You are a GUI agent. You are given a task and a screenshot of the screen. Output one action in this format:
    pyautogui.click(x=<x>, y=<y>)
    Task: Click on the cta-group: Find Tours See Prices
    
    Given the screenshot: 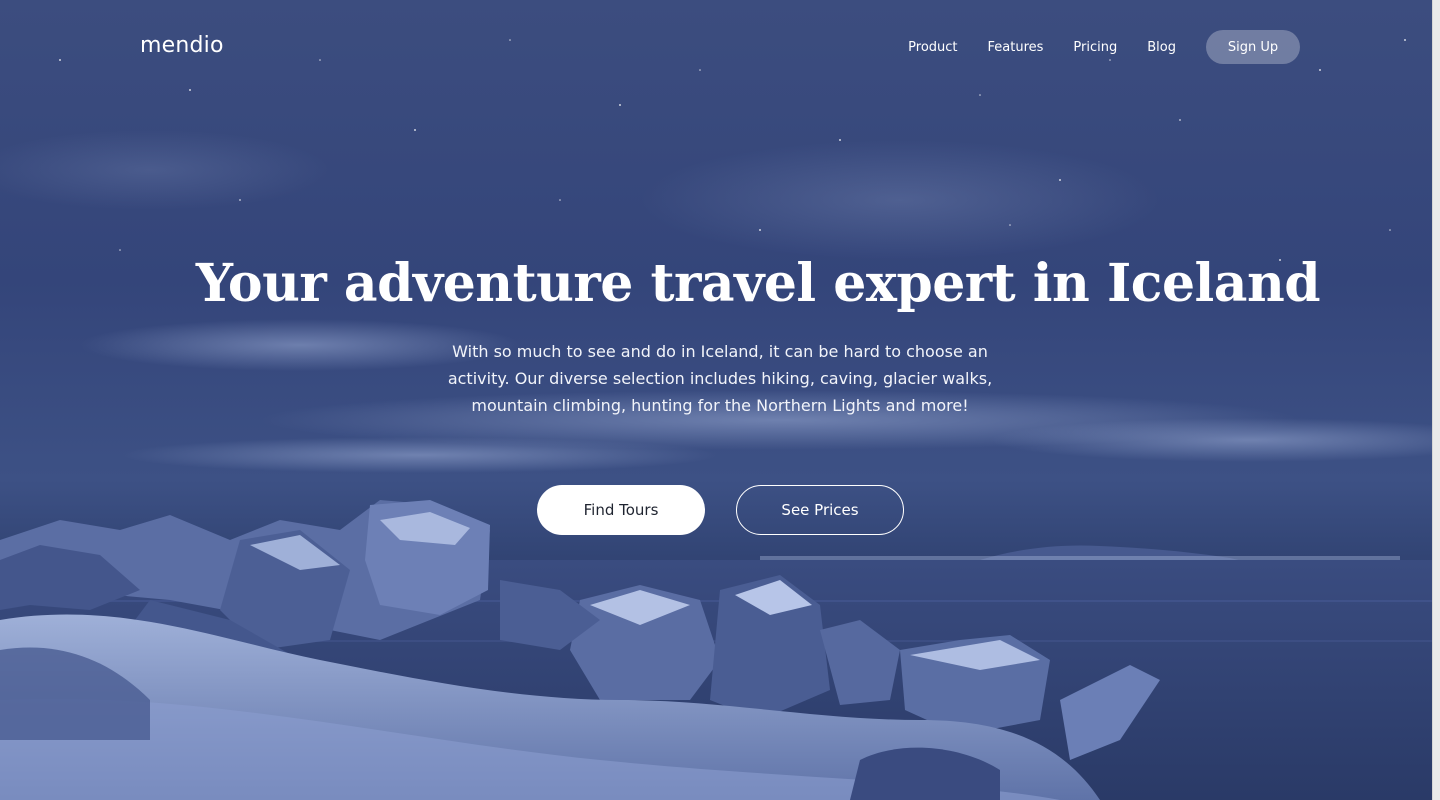 What is the action you would take?
    pyautogui.click(x=720, y=510)
    